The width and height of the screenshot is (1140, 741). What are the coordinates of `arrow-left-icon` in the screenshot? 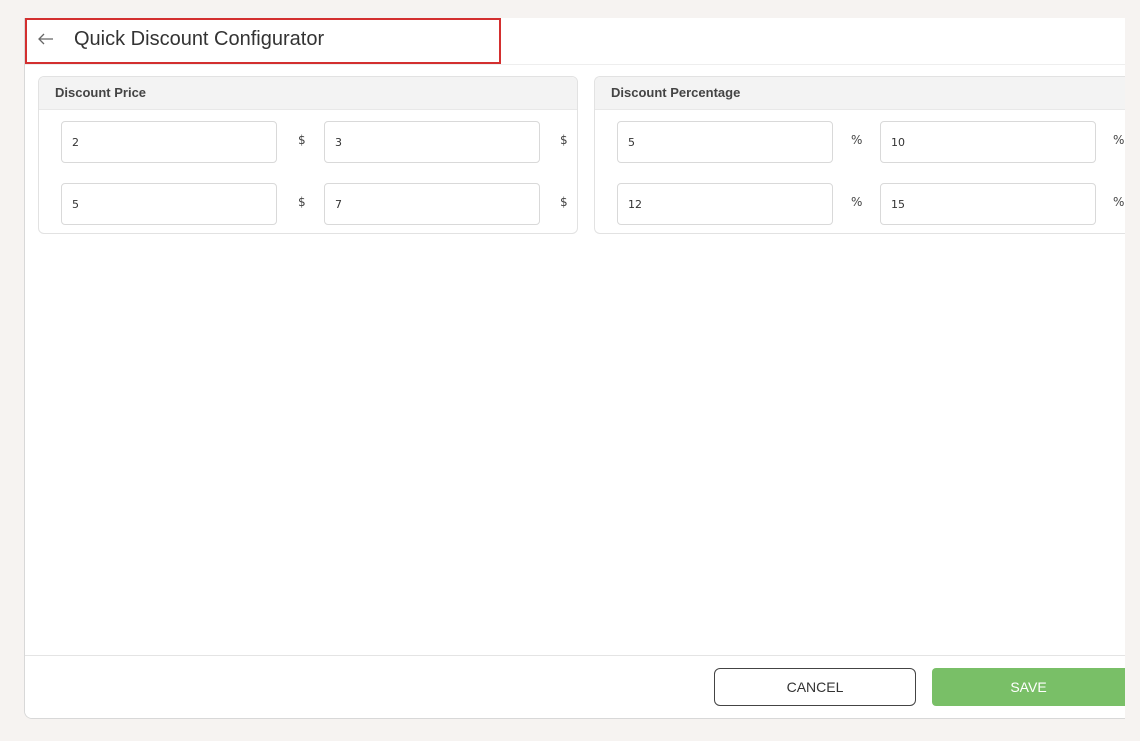 It's located at (47, 39).